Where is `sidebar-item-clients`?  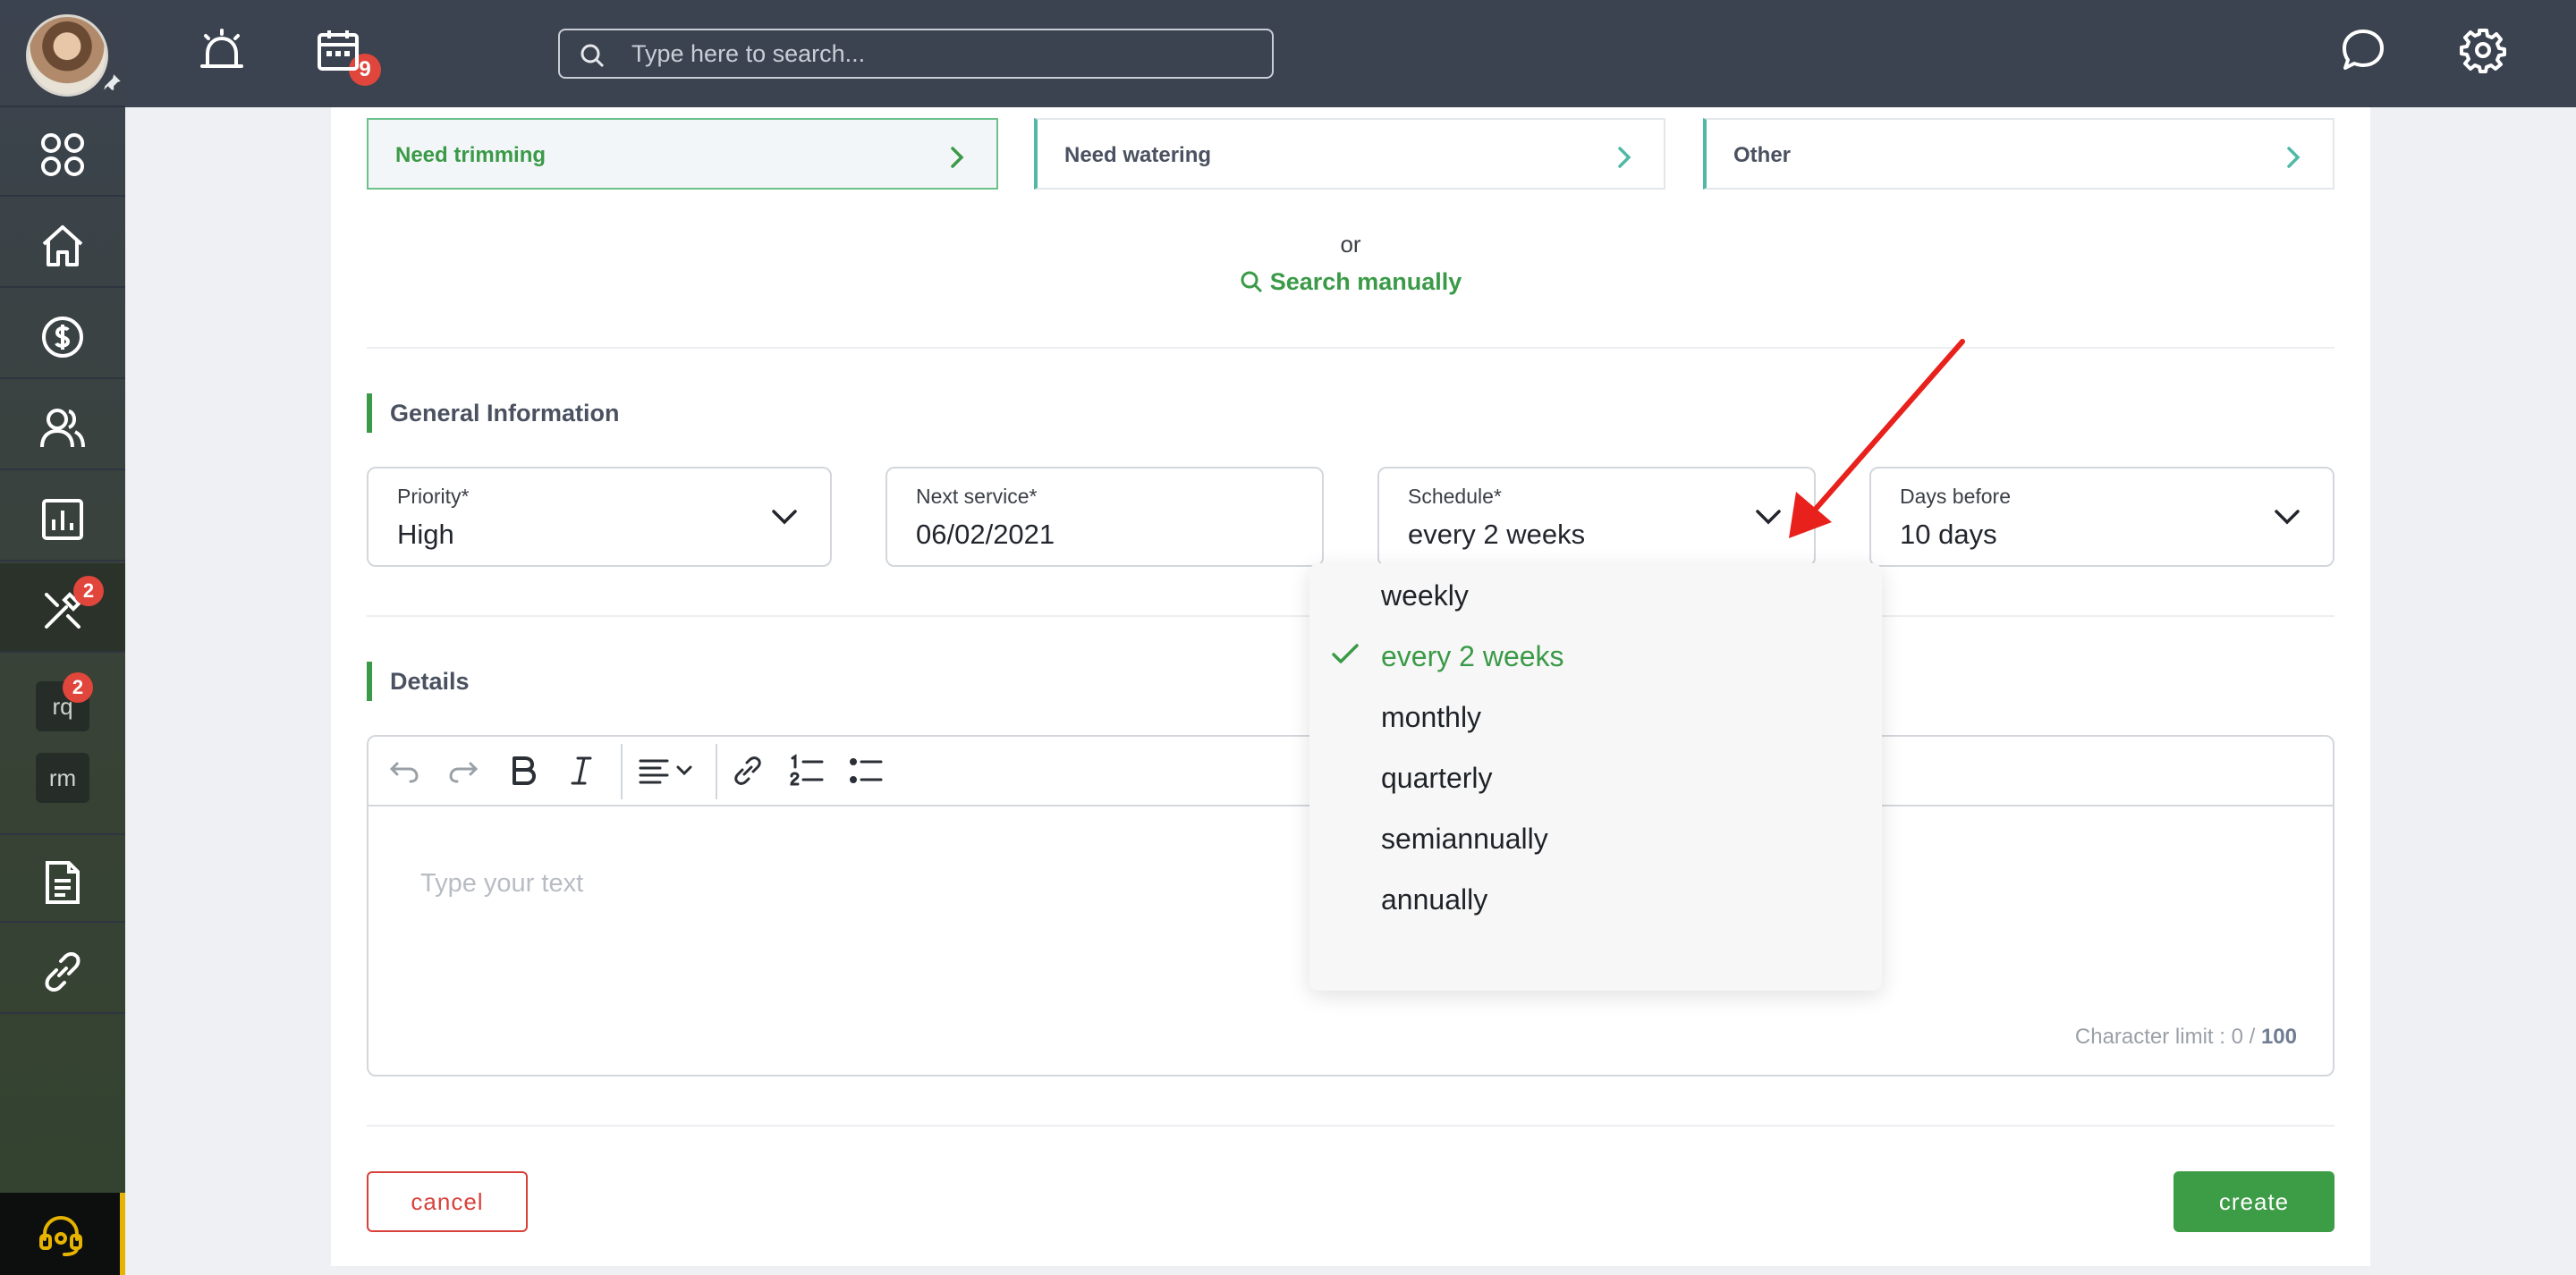 sidebar-item-clients is located at coordinates (62, 425).